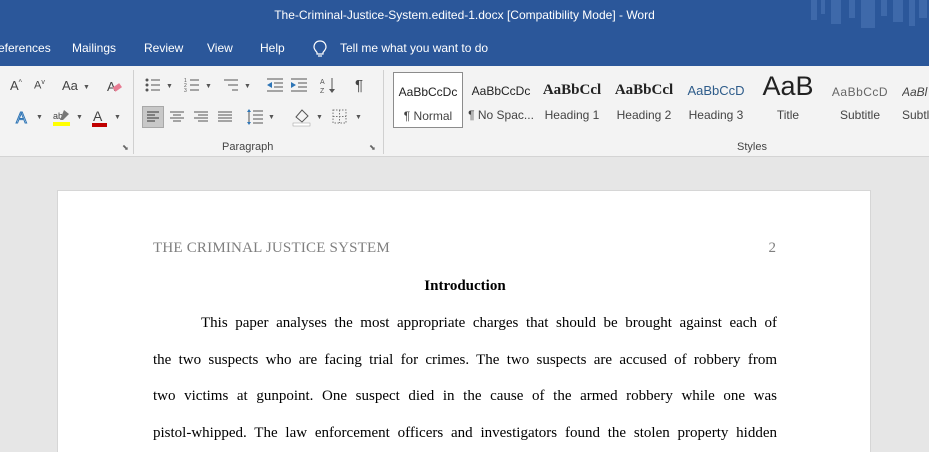  I want to click on style-normal: AaBbCcDc ¶ Normal, so click(428, 100).